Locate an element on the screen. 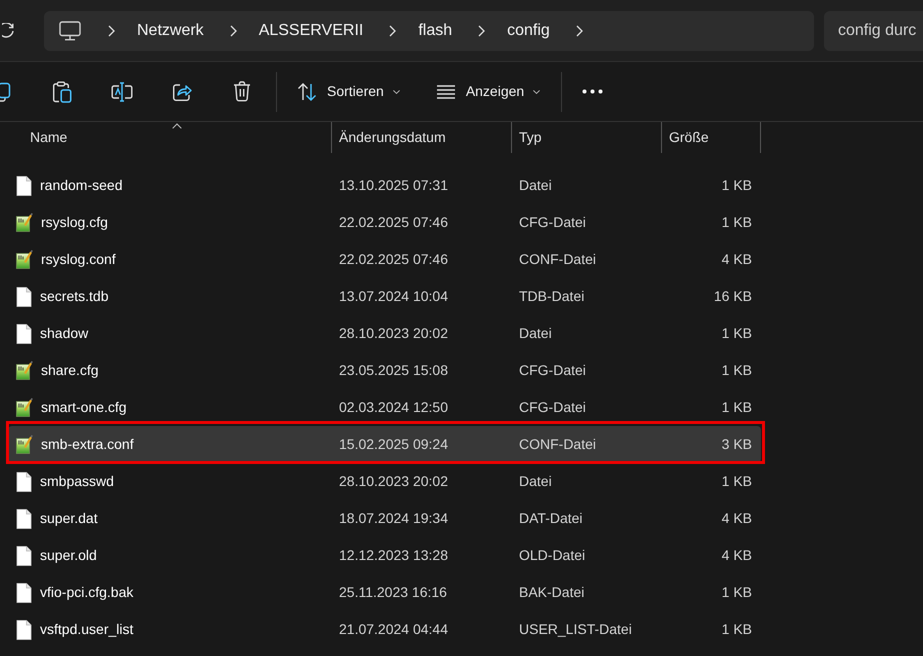  modified-date: 13.07.2024 10:04 is located at coordinates (393, 296).